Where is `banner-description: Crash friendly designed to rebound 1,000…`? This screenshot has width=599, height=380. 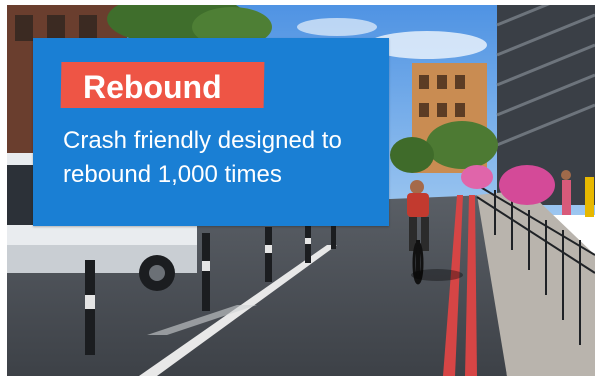
banner-description: Crash friendly designed to rebound 1,000… is located at coordinates (202, 157).